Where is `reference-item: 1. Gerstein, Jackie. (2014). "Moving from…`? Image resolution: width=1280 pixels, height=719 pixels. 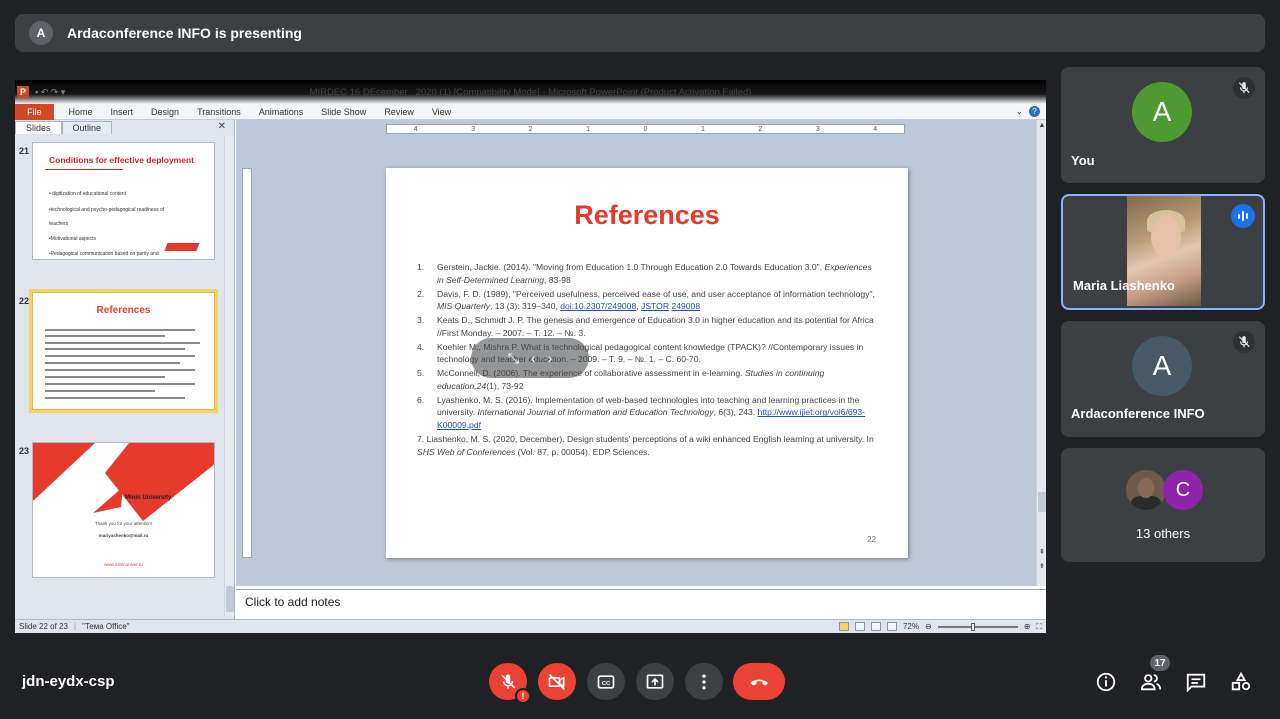 reference-item: 1. Gerstein, Jackie. (2014). "Moving from… is located at coordinates (647, 273).